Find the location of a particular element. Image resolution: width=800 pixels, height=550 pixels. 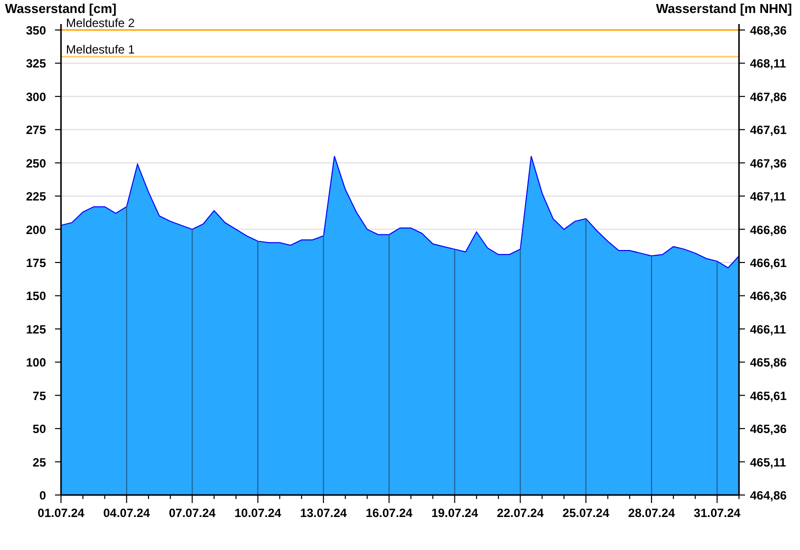

y-tick-label: 468,36 is located at coordinates (768, 31).